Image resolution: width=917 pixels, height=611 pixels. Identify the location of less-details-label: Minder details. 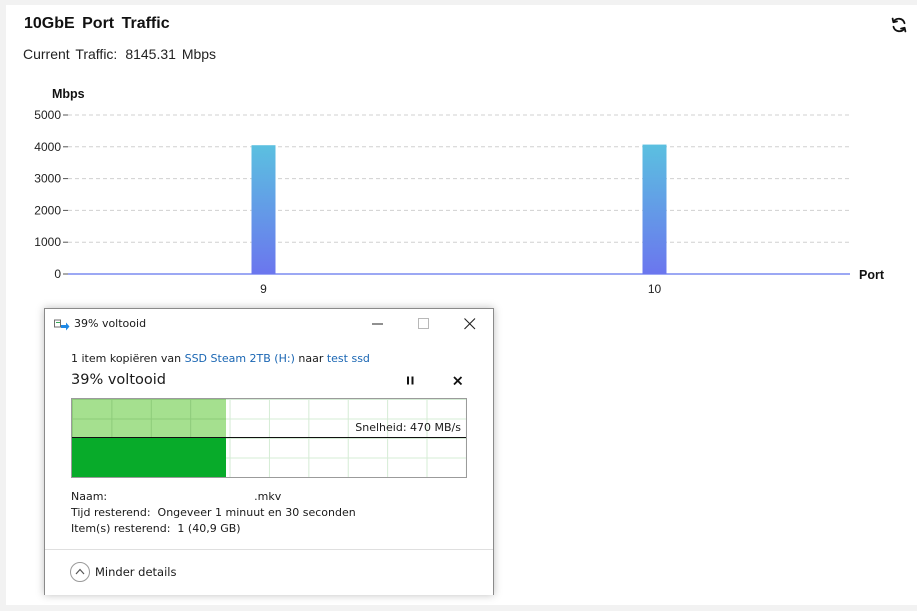
(136, 572).